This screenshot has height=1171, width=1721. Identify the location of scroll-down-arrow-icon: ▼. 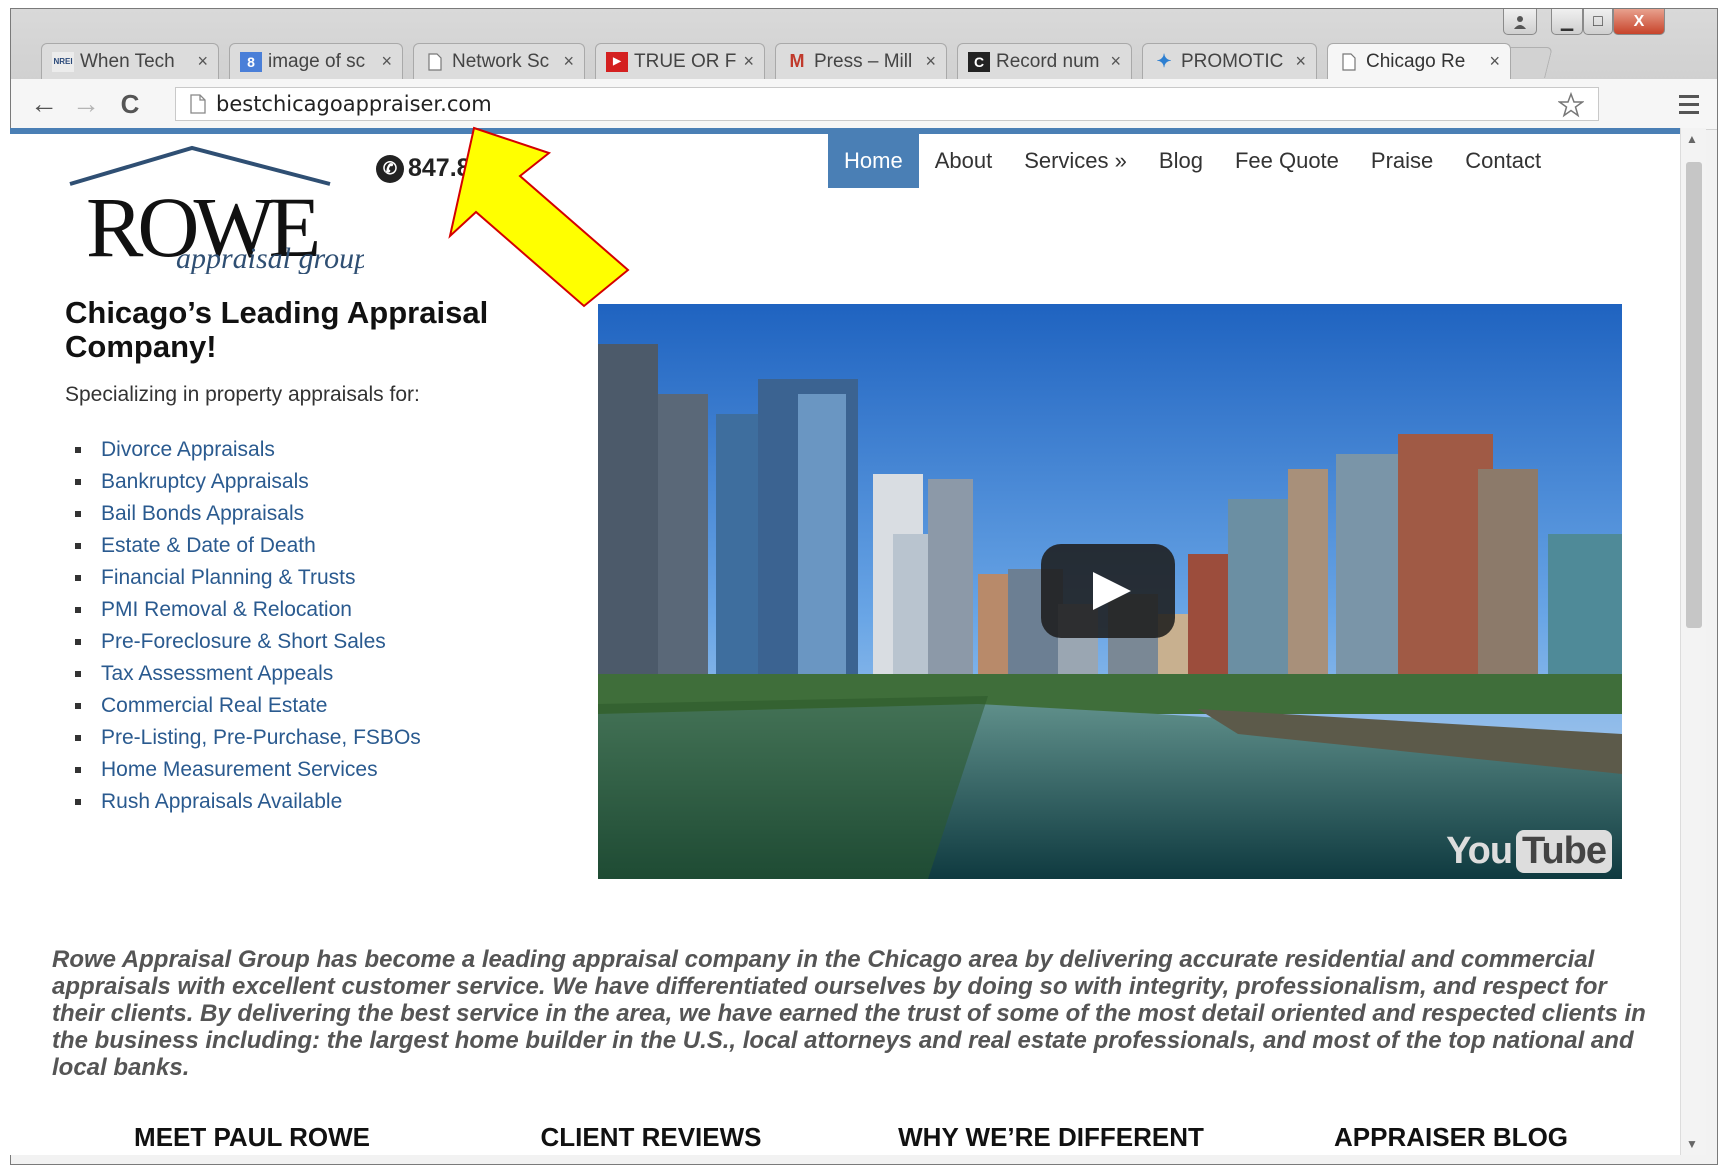
(1692, 1144).